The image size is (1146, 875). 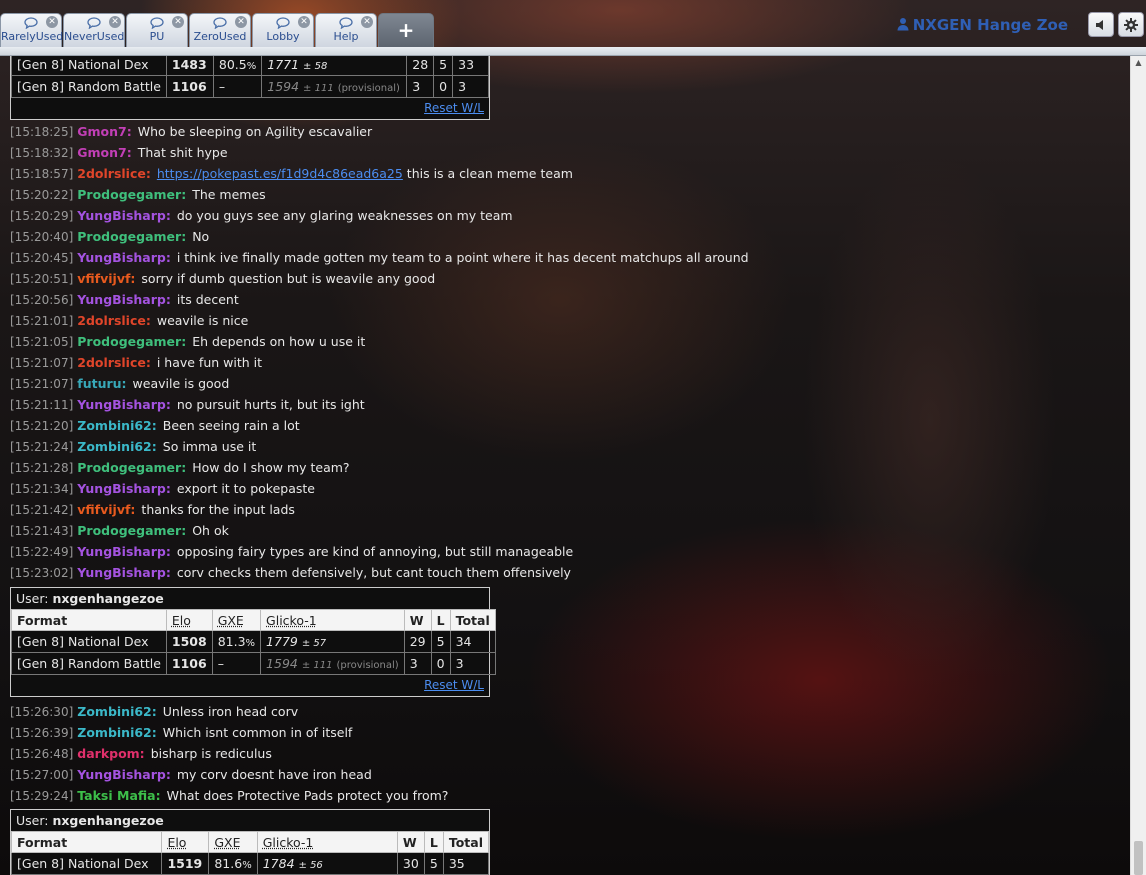 What do you see at coordinates (42, 796) in the screenshot?
I see `message-timestamp: [15:29:24]` at bounding box center [42, 796].